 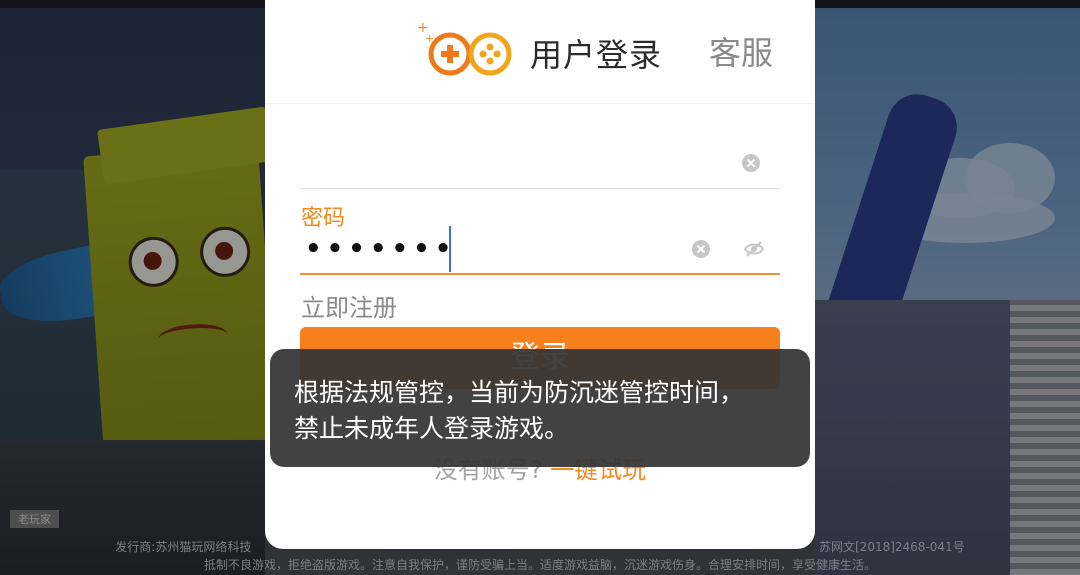 I want to click on text-caret, so click(x=450, y=249).